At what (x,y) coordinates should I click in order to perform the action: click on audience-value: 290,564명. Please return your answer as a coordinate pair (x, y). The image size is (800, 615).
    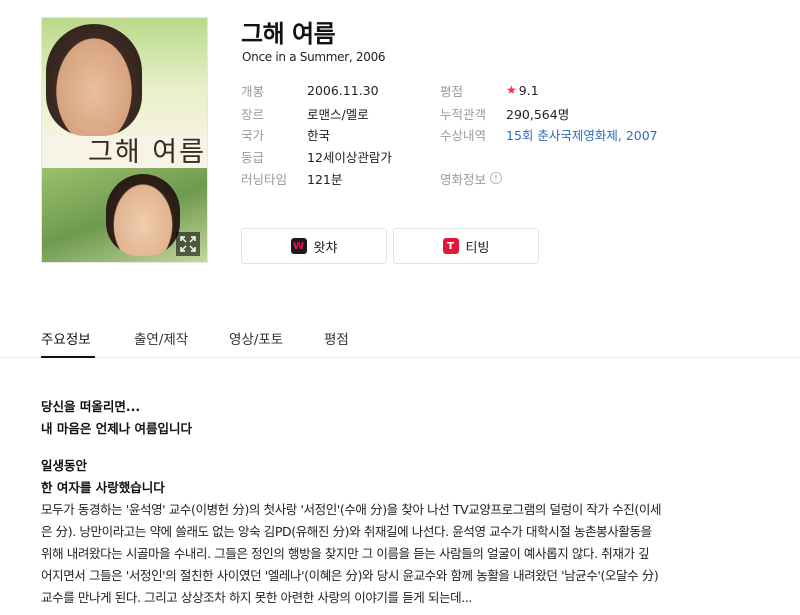
    Looking at the image, I should click on (538, 114).